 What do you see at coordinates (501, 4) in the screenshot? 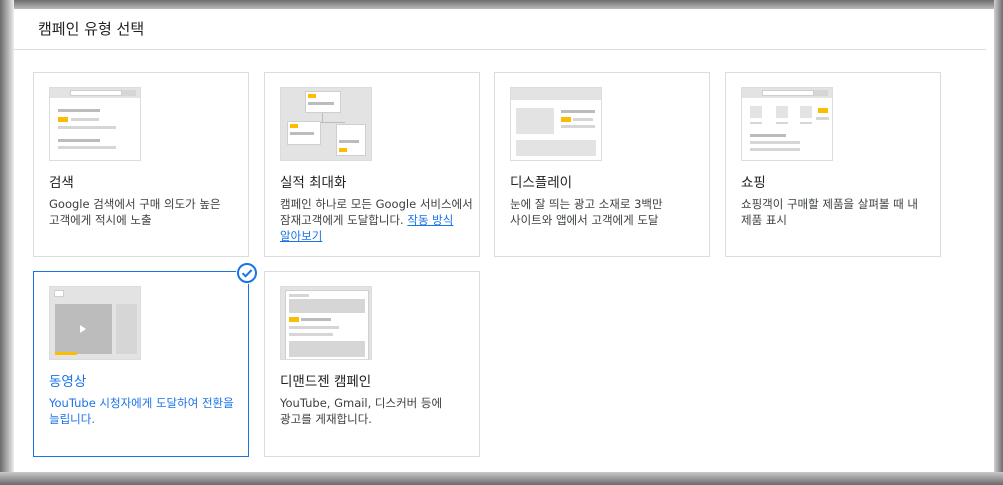
I see `window-frame-top` at bounding box center [501, 4].